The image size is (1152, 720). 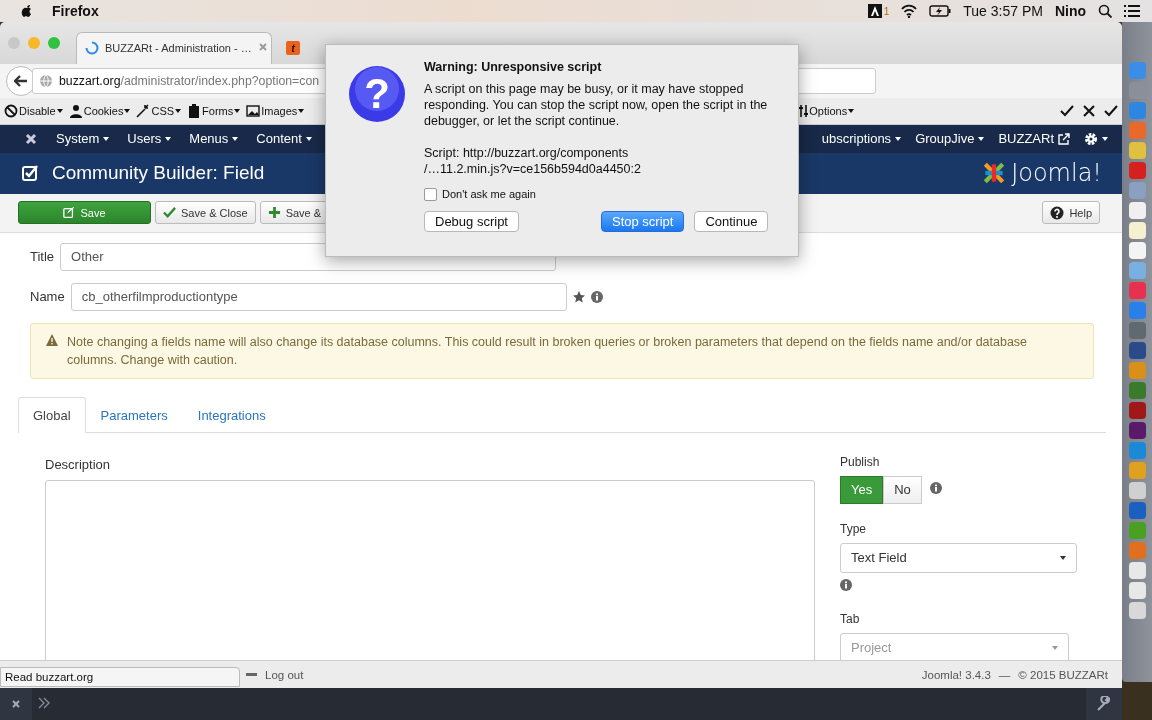 What do you see at coordinates (596, 105) in the screenshot?
I see `dialog-message: A script on this page may be busy, or it may have stopped responding. You can stop the script now, open the script in the debugger, or let the script continue.` at bounding box center [596, 105].